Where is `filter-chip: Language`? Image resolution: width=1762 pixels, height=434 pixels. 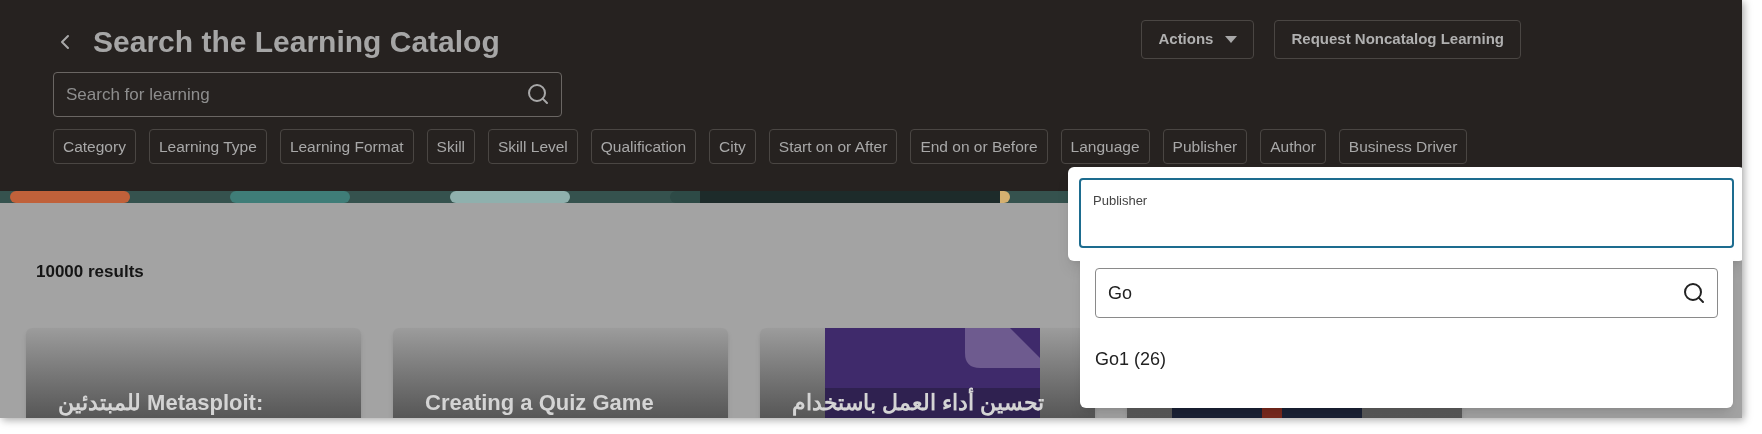 filter-chip: Language is located at coordinates (1105, 146).